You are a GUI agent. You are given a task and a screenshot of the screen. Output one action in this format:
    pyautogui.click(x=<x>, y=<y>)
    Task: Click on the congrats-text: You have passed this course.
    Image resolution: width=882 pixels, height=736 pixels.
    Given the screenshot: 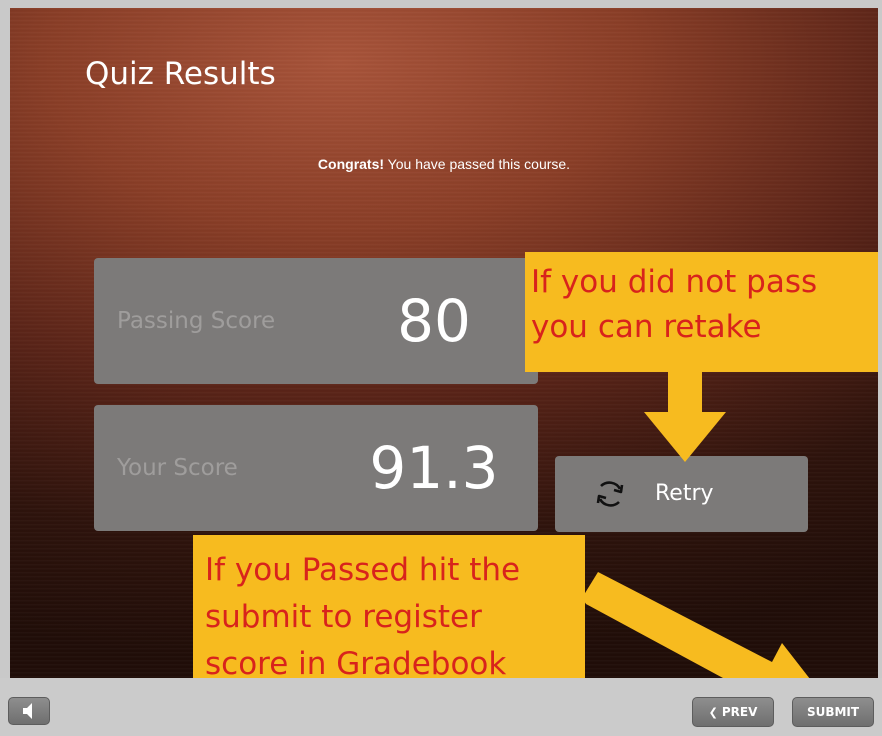 What is the action you would take?
    pyautogui.click(x=477, y=164)
    